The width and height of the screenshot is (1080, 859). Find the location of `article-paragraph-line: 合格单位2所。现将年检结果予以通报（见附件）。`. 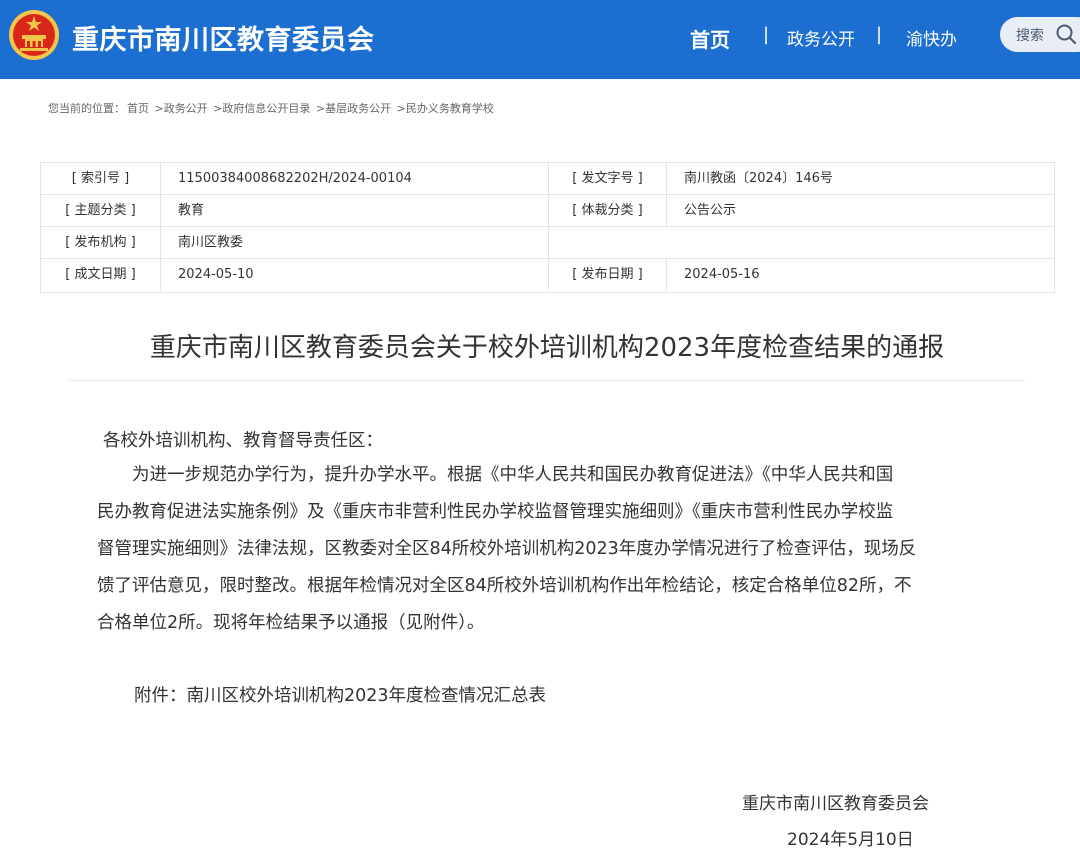

article-paragraph-line: 合格单位2所。现将年检结果予以通报（见附件）。 is located at coordinates (291, 623).